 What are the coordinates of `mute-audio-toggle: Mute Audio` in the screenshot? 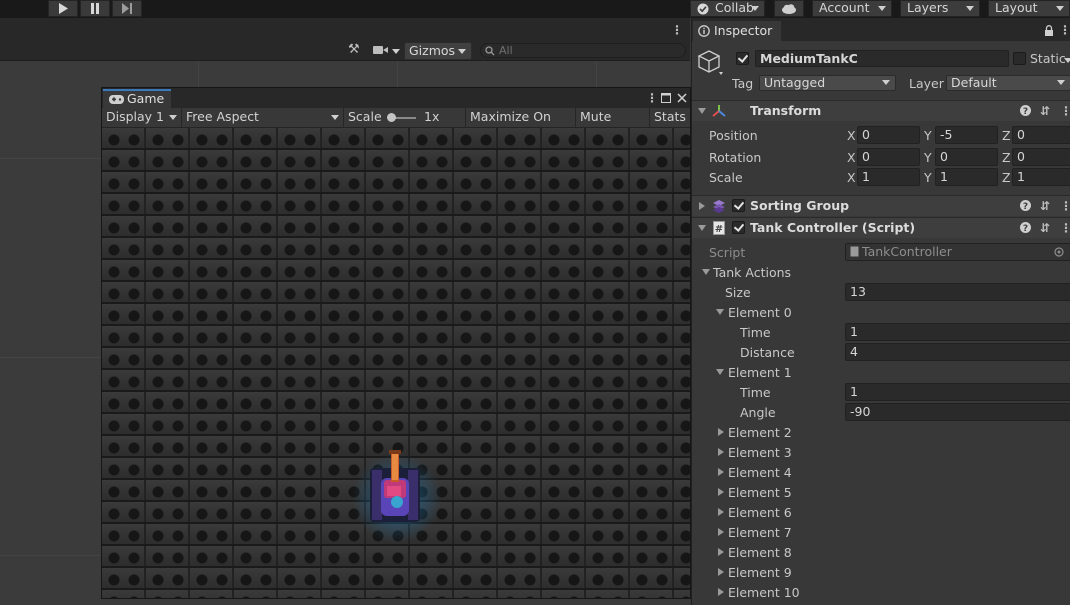 It's located at (613, 125).